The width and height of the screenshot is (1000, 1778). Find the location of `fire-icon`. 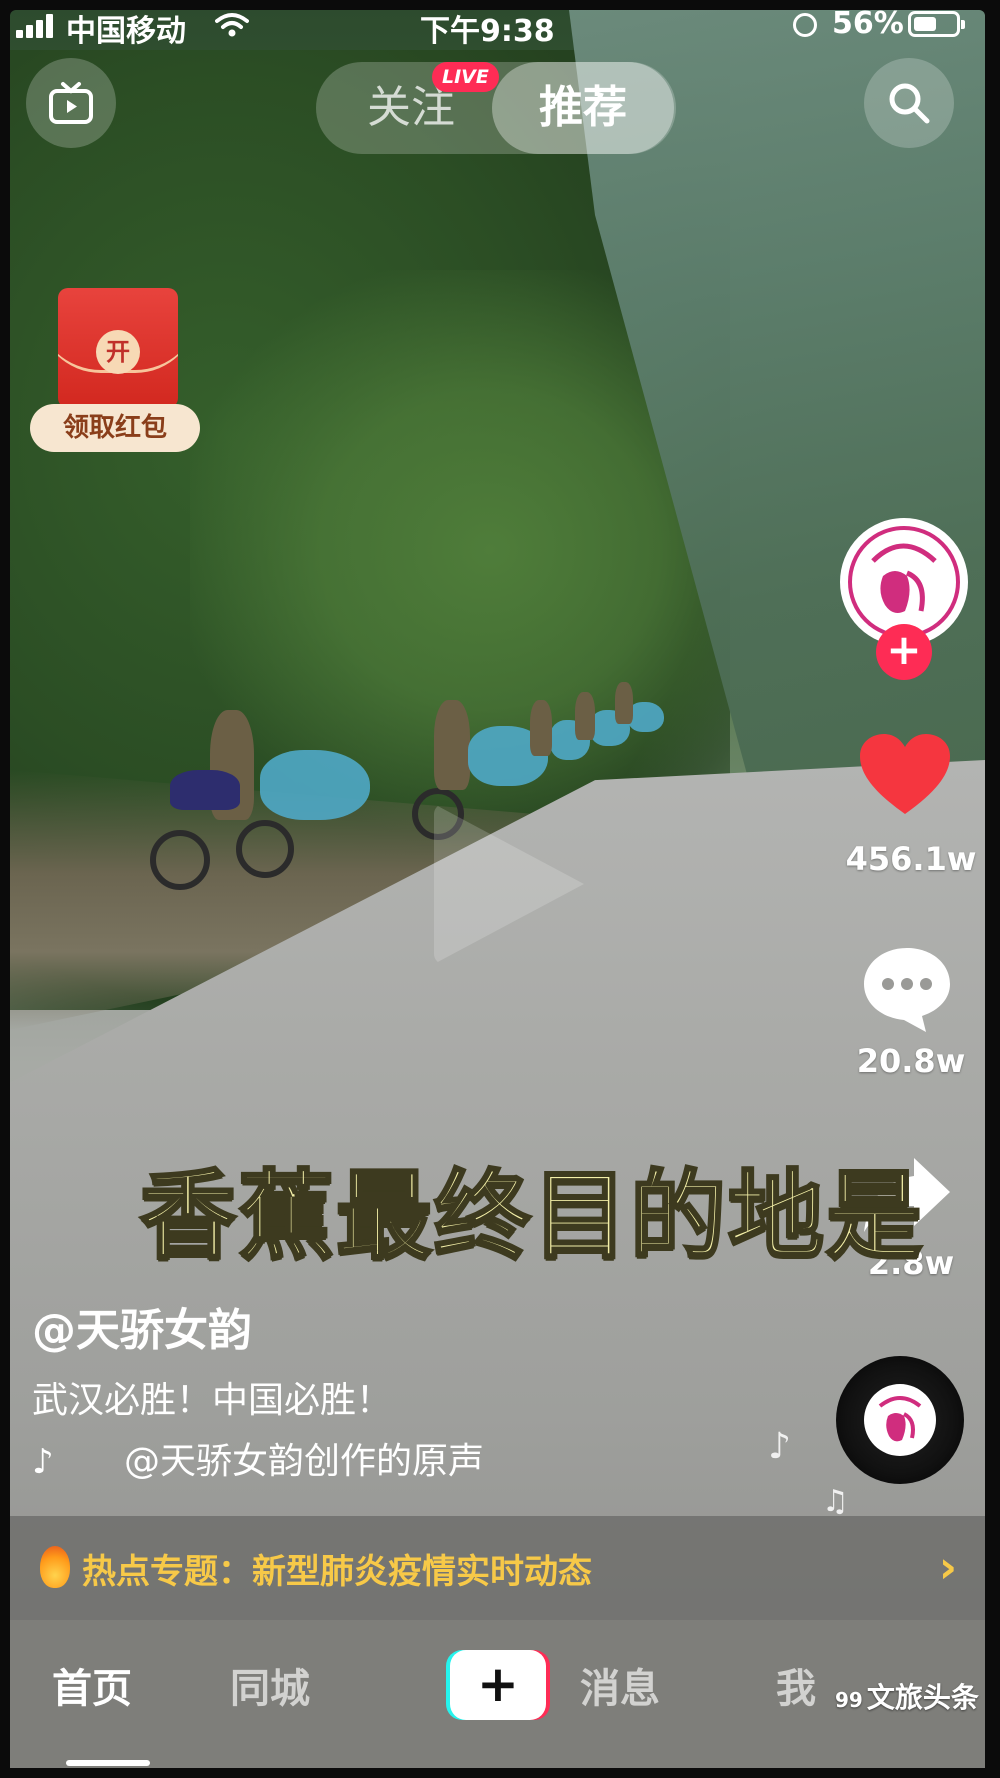

fire-icon is located at coordinates (55, 1567).